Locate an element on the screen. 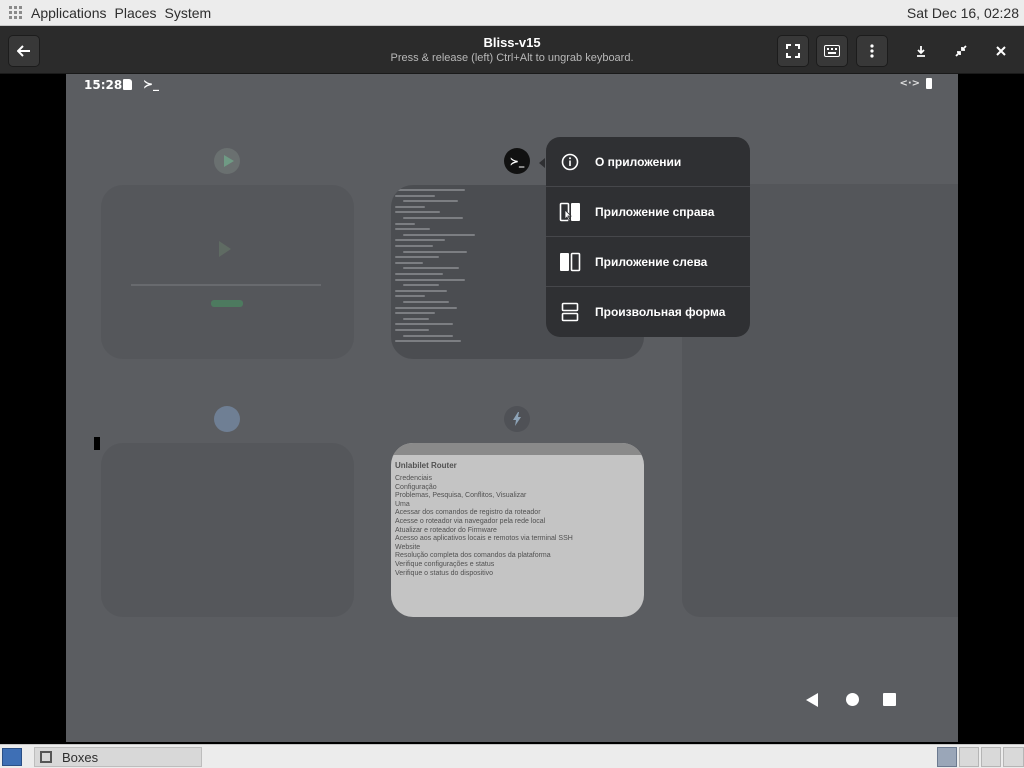  split-right-icon is located at coordinates (570, 212).